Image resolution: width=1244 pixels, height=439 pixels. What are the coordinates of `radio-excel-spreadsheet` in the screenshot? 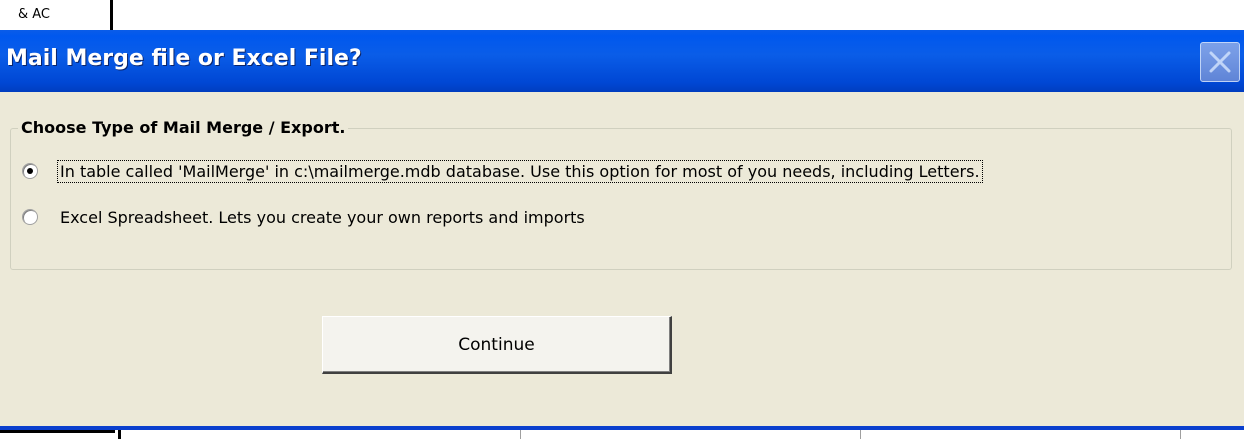 It's located at (30, 217).